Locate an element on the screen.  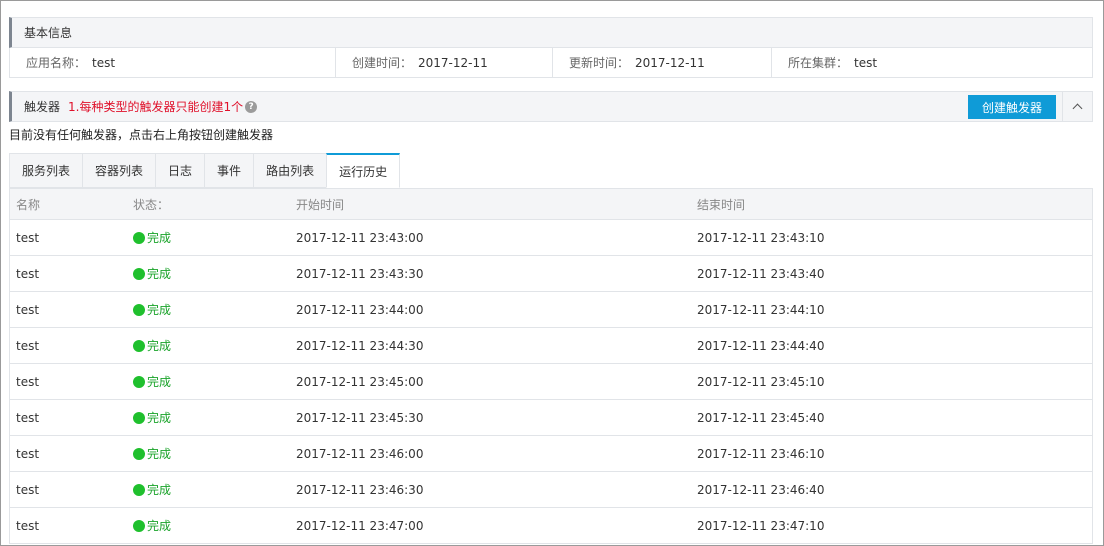
row-start-time: 2017-12-11 23:43:00 is located at coordinates (360, 237).